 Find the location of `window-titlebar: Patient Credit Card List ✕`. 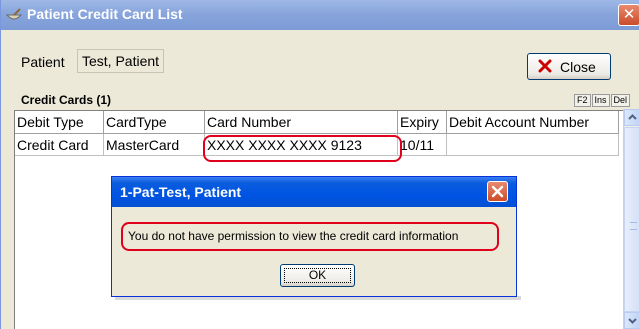

window-titlebar: Patient Credit Card List ✕ is located at coordinates (320, 15).